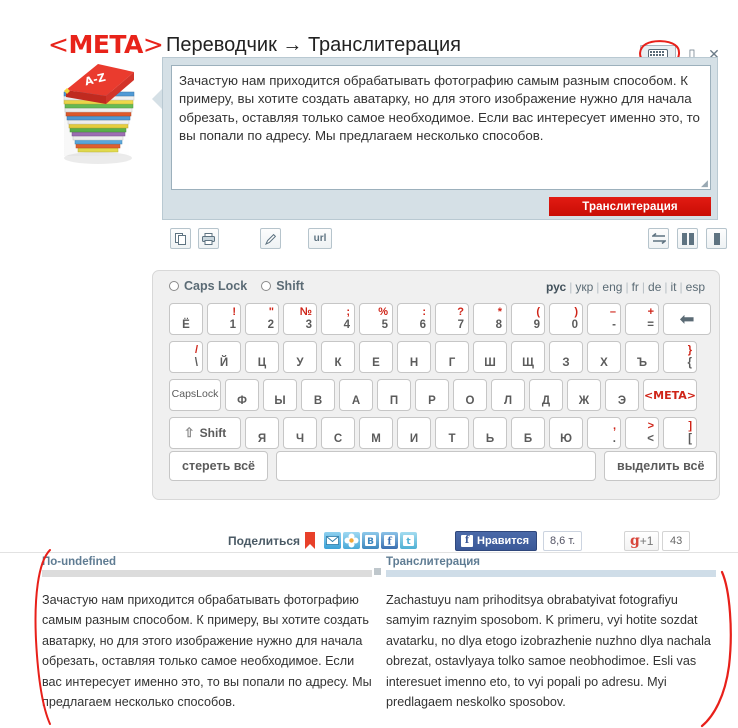  Describe the element at coordinates (584, 287) in the screenshot. I see `language-link-укр: укр` at that location.